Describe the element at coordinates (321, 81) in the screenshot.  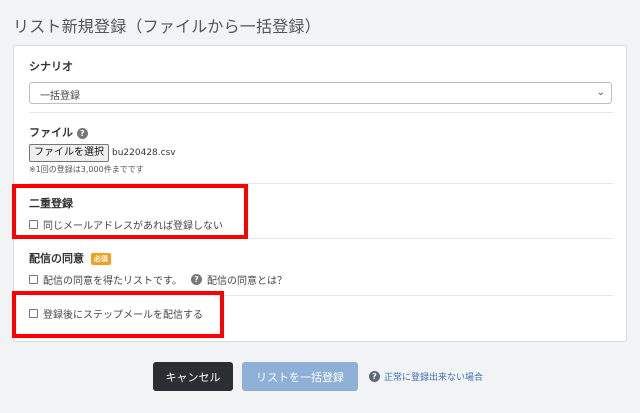
I see `scenario-section: シナリオ 一括登録 ⌄` at that location.